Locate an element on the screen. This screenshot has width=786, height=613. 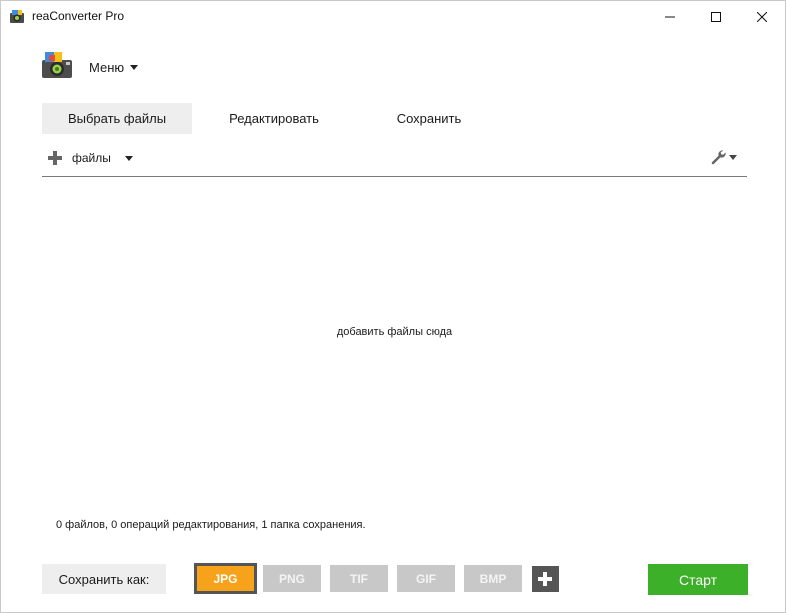
format-bmp-button: BMP is located at coordinates (493, 578).